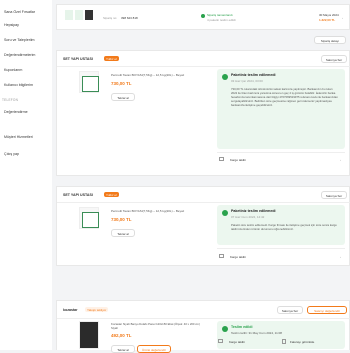  I want to click on sidebar-item-requests: Soru ve Talepleriim, so click(19, 40).